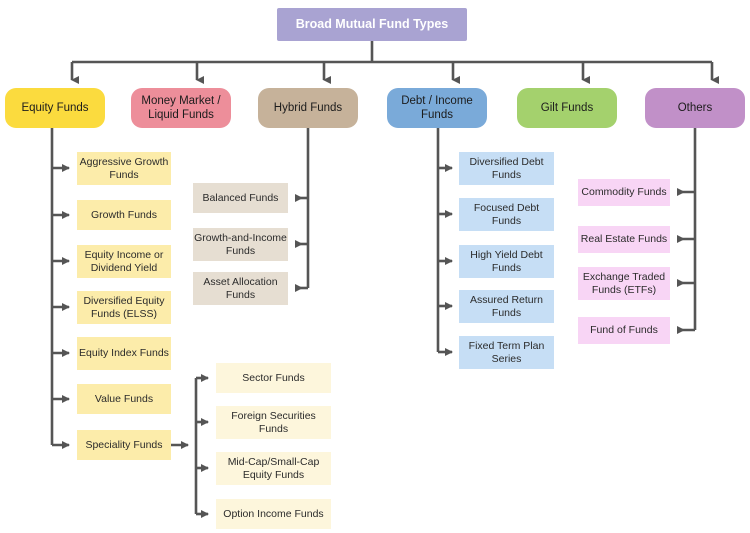  What do you see at coordinates (506, 306) in the screenshot?
I see `leaf-node-assured-return-funds: Assured Return Funds` at bounding box center [506, 306].